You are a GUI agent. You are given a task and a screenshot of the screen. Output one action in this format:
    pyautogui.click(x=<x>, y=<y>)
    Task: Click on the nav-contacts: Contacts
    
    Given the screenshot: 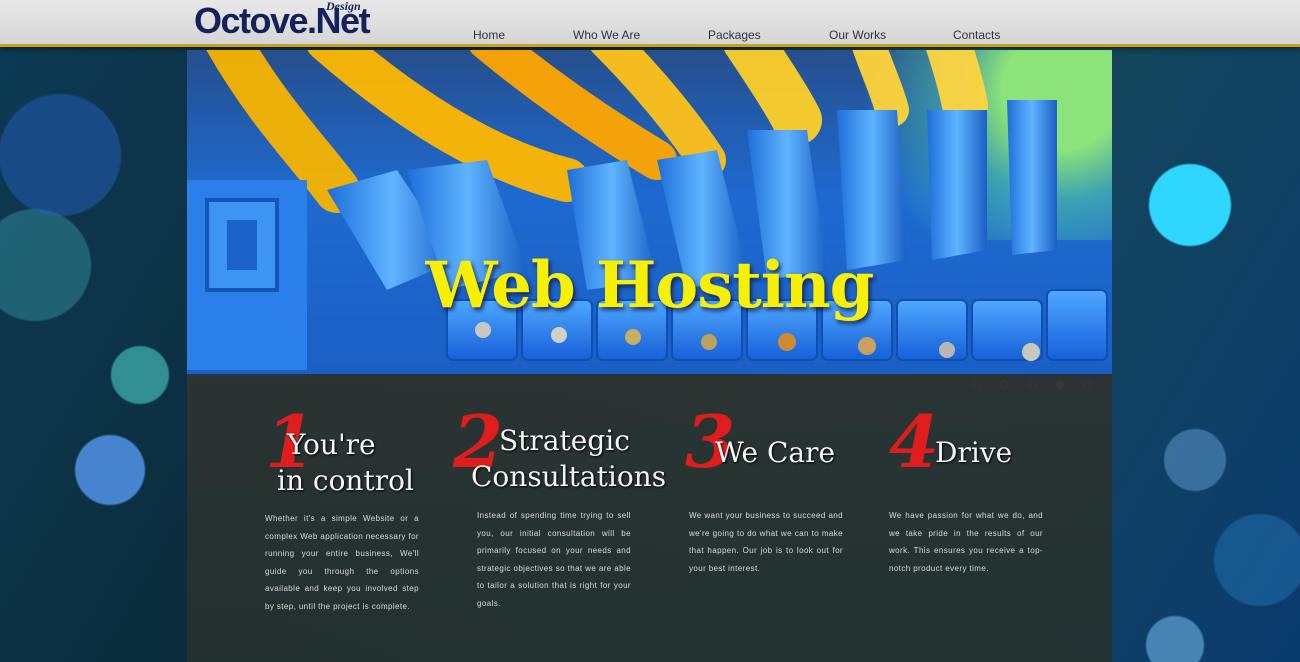 What is the action you would take?
    pyautogui.click(x=976, y=35)
    